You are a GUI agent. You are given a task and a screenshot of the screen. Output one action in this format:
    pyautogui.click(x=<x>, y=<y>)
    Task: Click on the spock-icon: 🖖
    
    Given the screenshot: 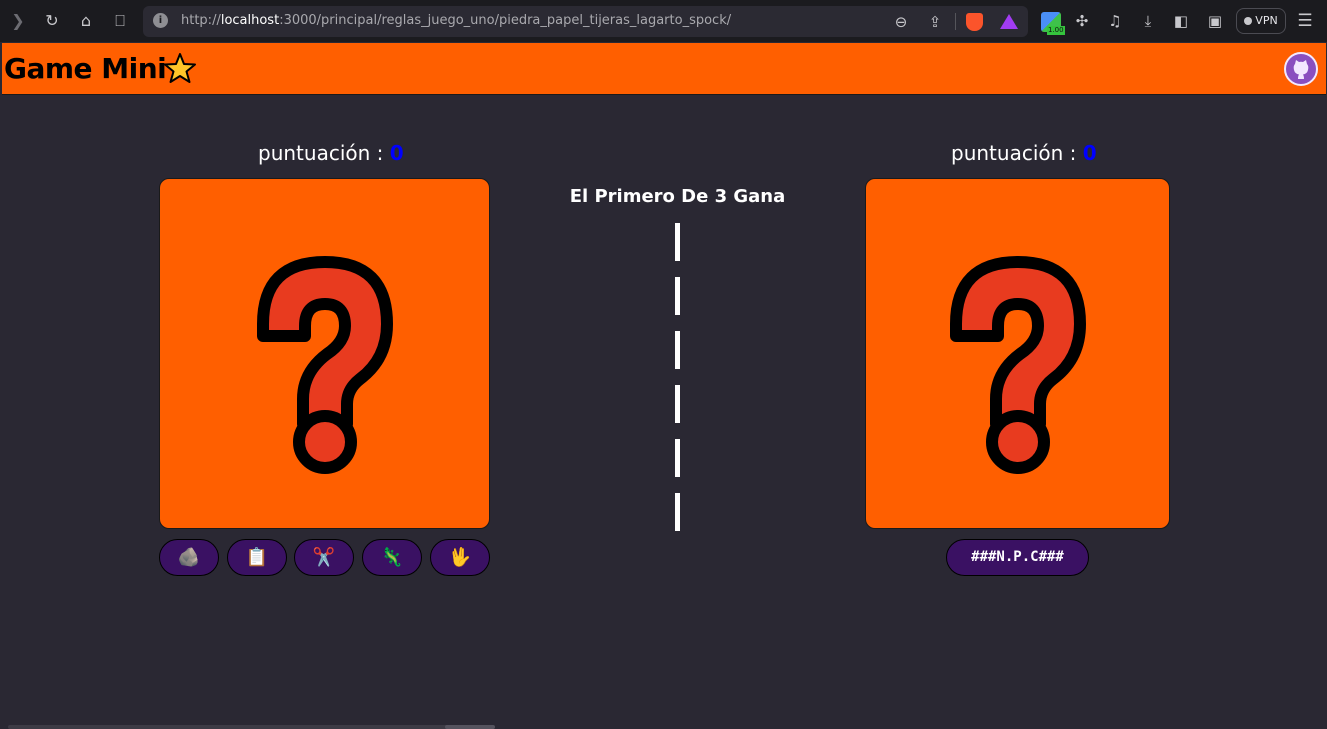 What is the action you would take?
    pyautogui.click(x=460, y=557)
    